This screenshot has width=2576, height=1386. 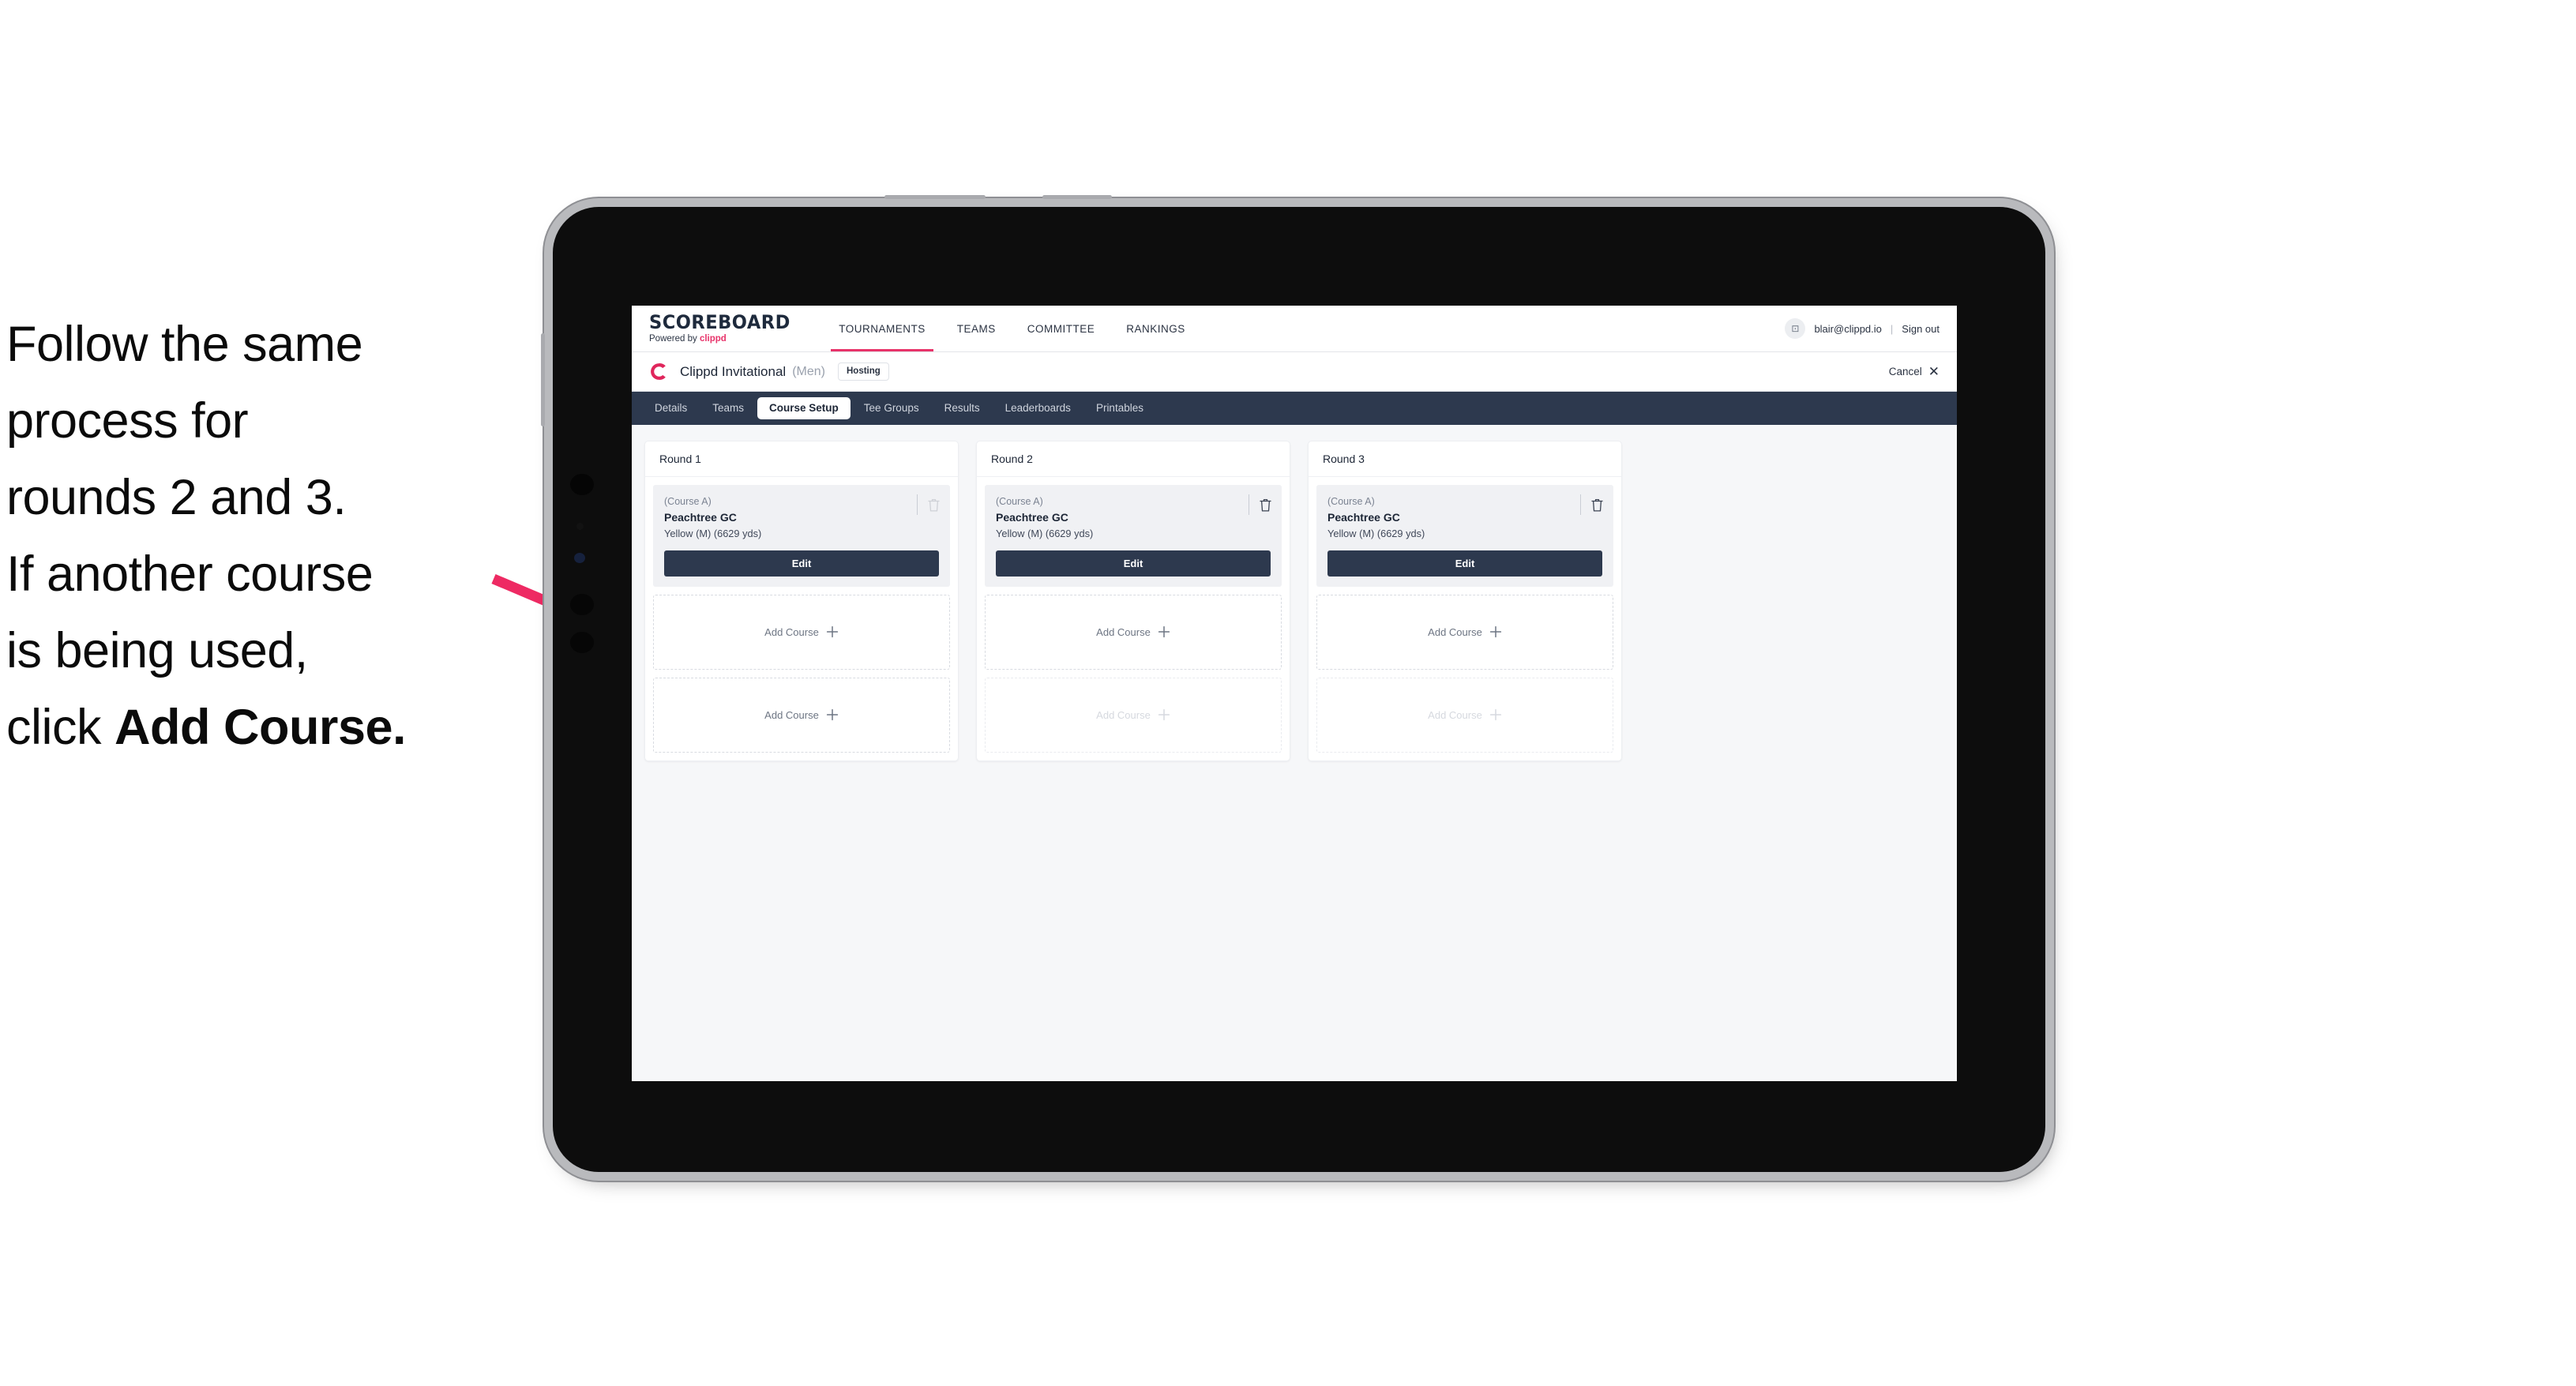 What do you see at coordinates (674, 339) in the screenshot?
I see `powered-by-text: Powered by` at bounding box center [674, 339].